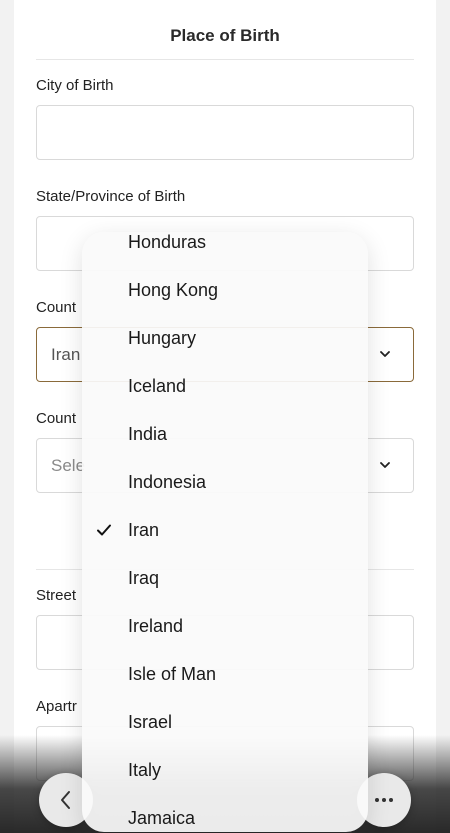 Image resolution: width=450 pixels, height=833 pixels. I want to click on dropdown-option-label: Jamaica, so click(162, 818).